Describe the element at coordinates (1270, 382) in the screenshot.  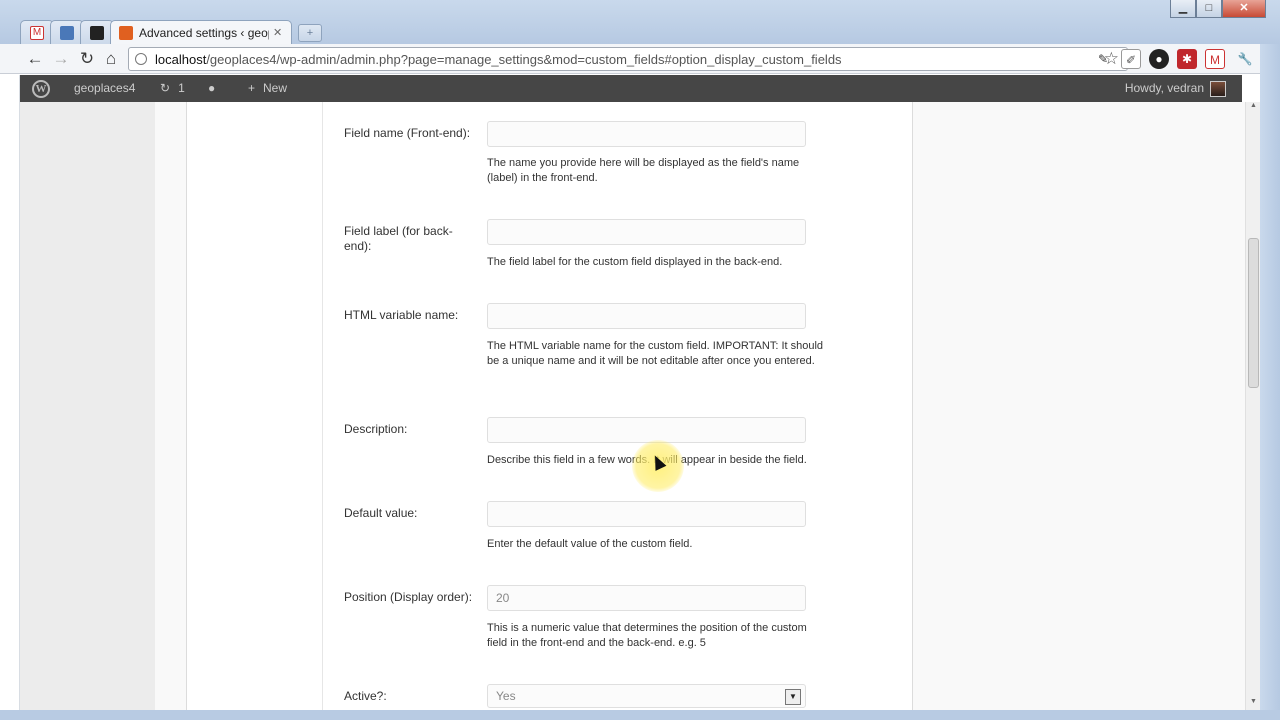
I see `window-right-frame` at that location.